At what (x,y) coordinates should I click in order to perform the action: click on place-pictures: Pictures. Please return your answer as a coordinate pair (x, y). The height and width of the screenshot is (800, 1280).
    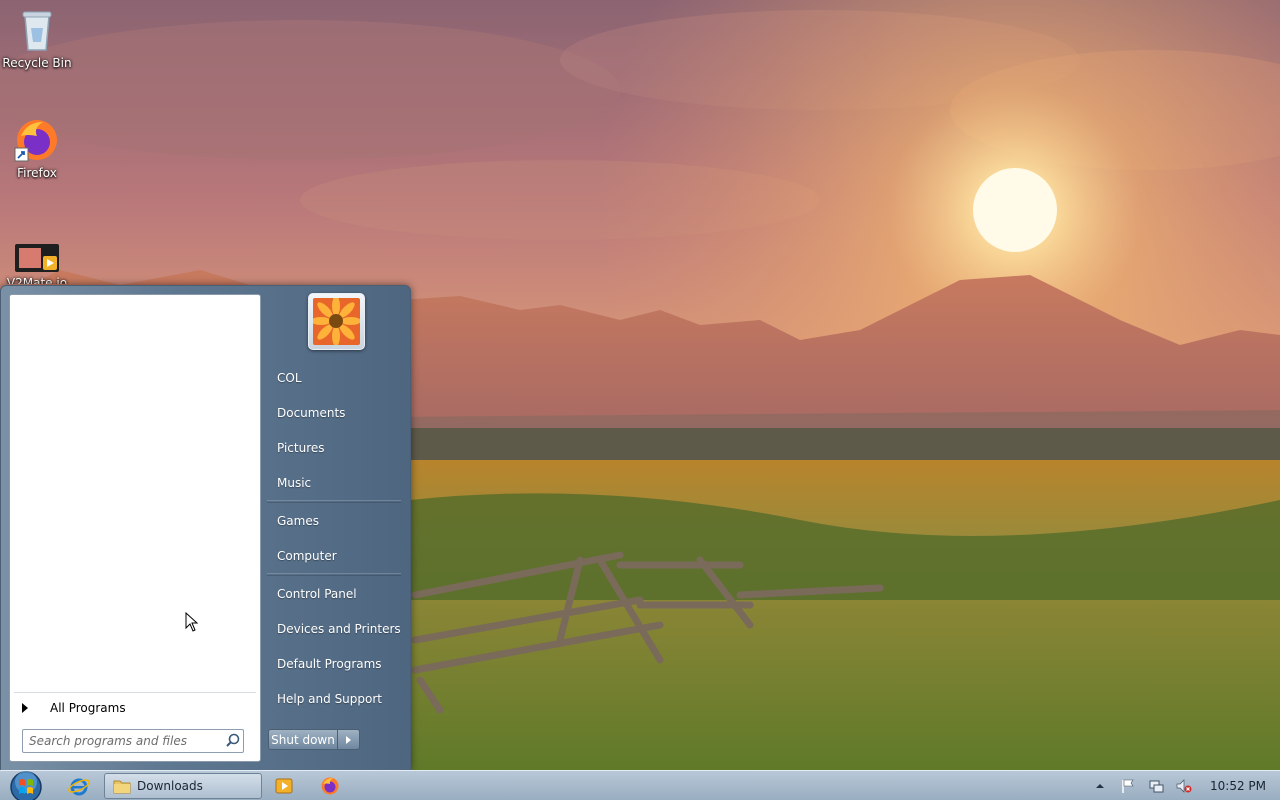
    Looking at the image, I should click on (336, 447).